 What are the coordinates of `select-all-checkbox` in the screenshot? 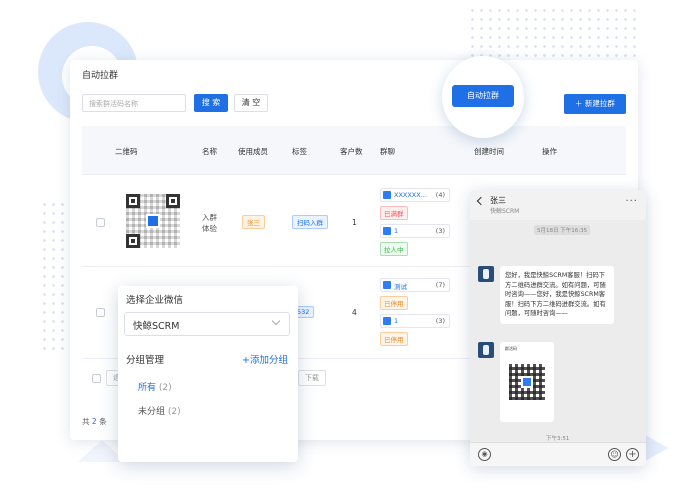 It's located at (96, 378).